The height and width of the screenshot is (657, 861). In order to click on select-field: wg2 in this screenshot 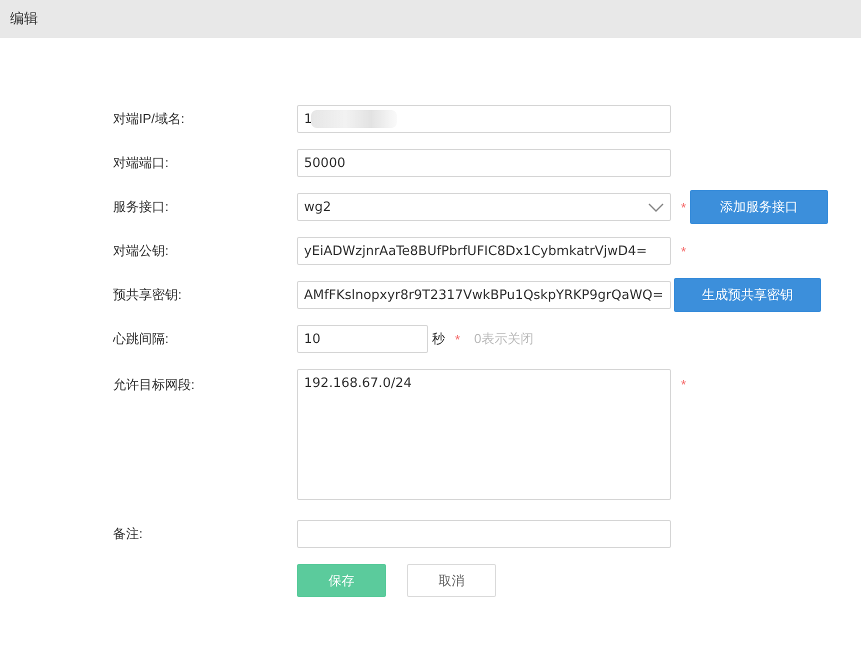, I will do `click(484, 207)`.